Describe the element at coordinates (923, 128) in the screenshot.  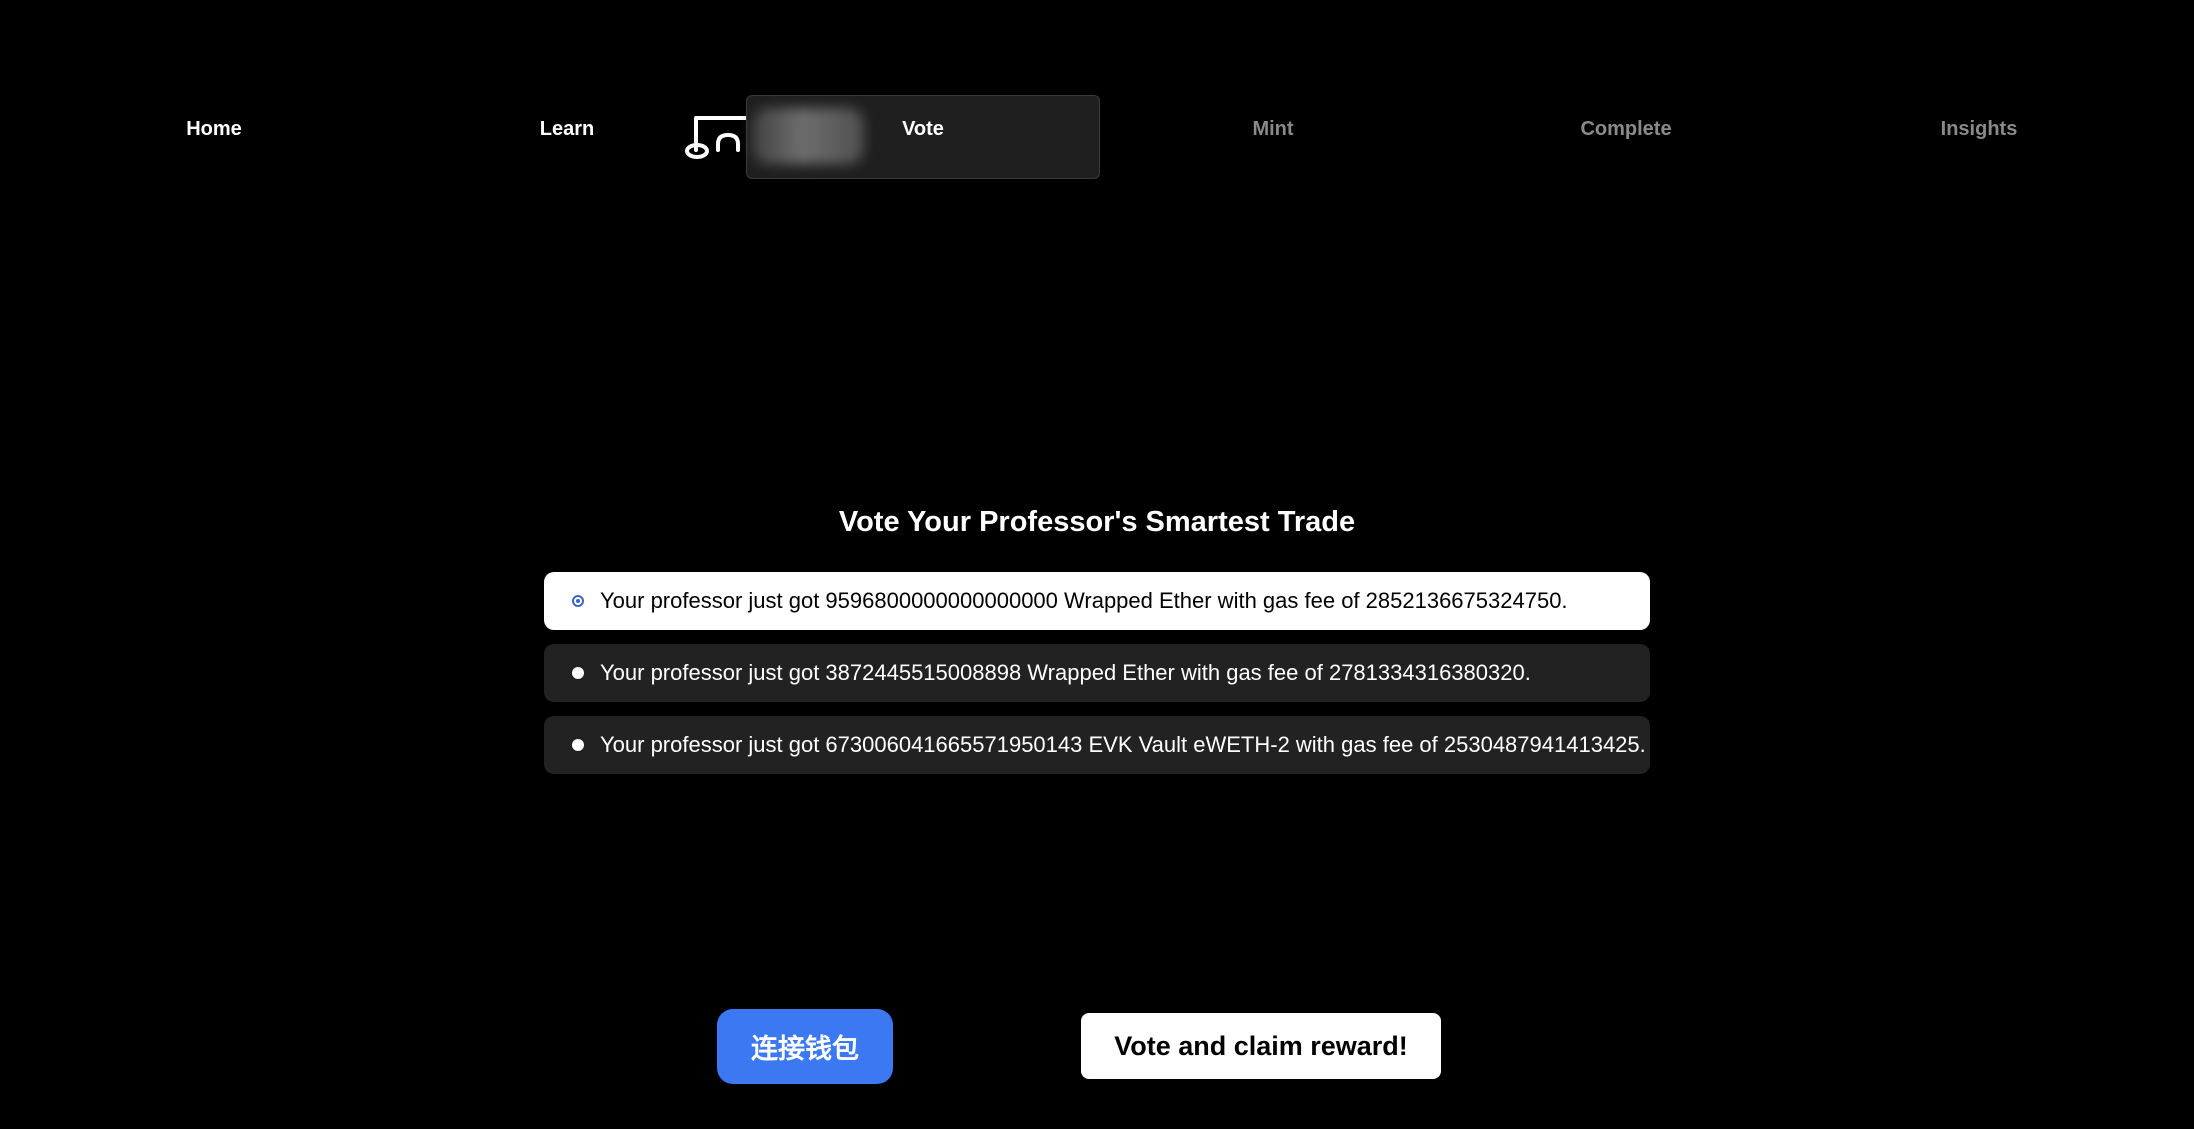
I see `nav-item-label: Vote` at that location.